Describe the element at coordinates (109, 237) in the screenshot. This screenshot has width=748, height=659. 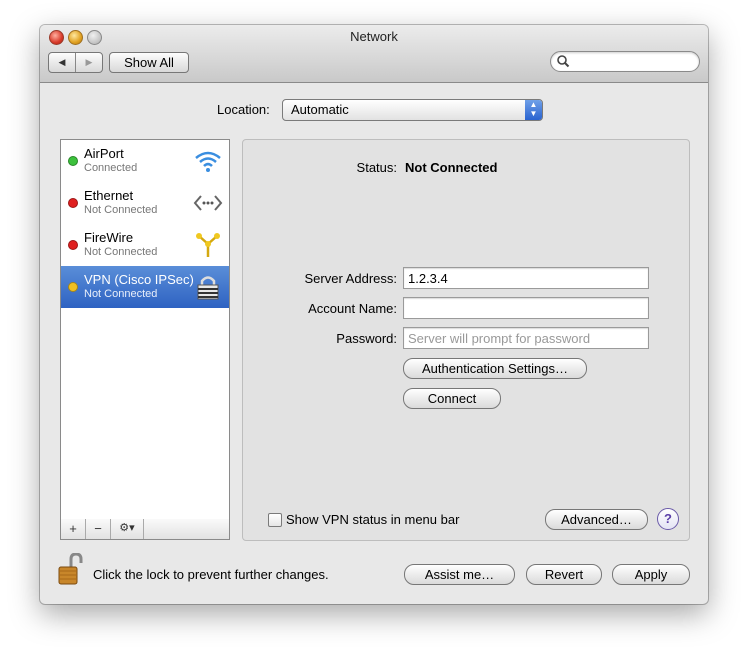
I see `service-name: FireWire` at that location.